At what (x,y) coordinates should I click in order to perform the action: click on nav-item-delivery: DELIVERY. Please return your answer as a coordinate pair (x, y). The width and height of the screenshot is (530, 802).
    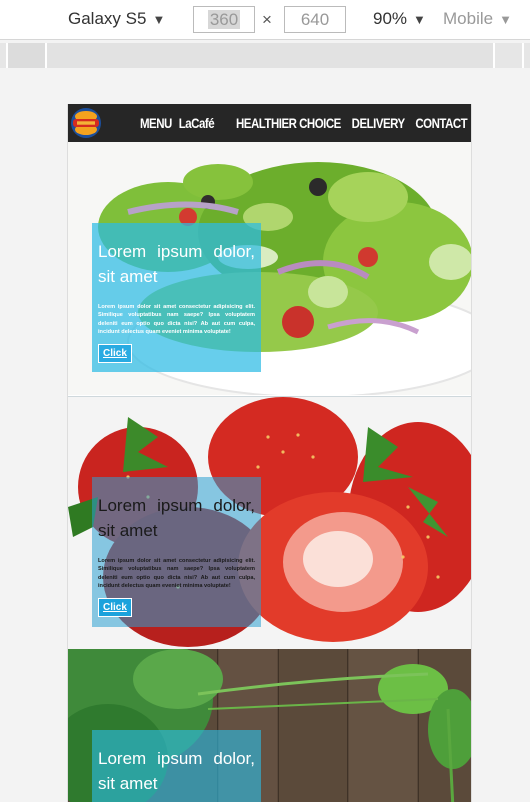
    Looking at the image, I should click on (379, 123).